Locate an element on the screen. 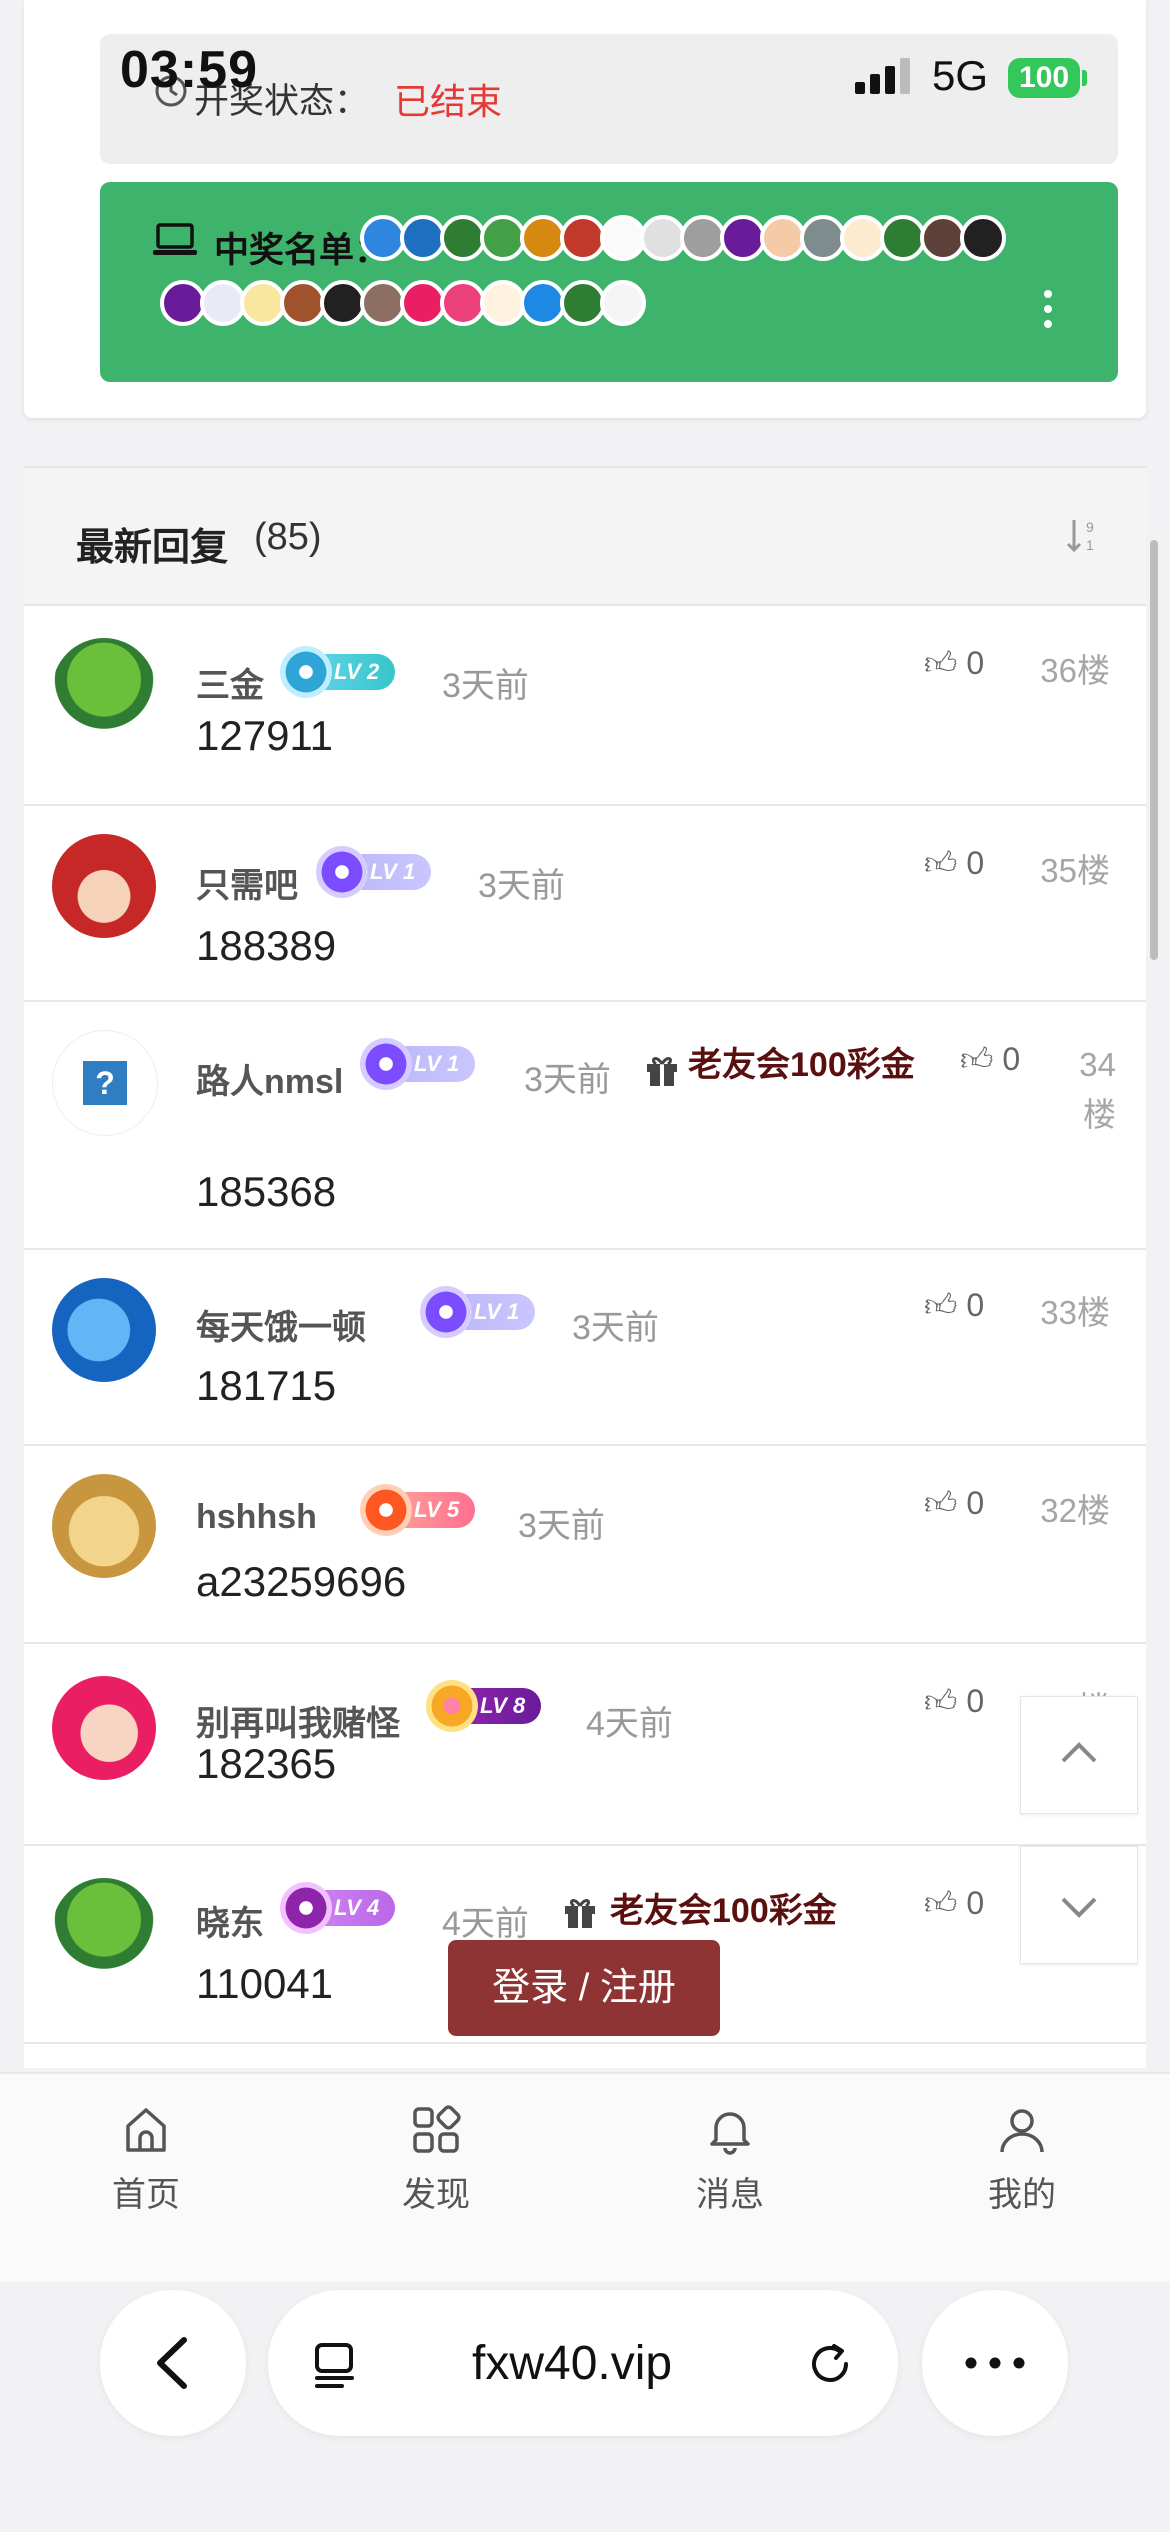 The height and width of the screenshot is (2532, 1170). reply-item: 每天饿一顿 LV 1 3天前 181715 👍︎ 0 33楼 is located at coordinates (585, 1347).